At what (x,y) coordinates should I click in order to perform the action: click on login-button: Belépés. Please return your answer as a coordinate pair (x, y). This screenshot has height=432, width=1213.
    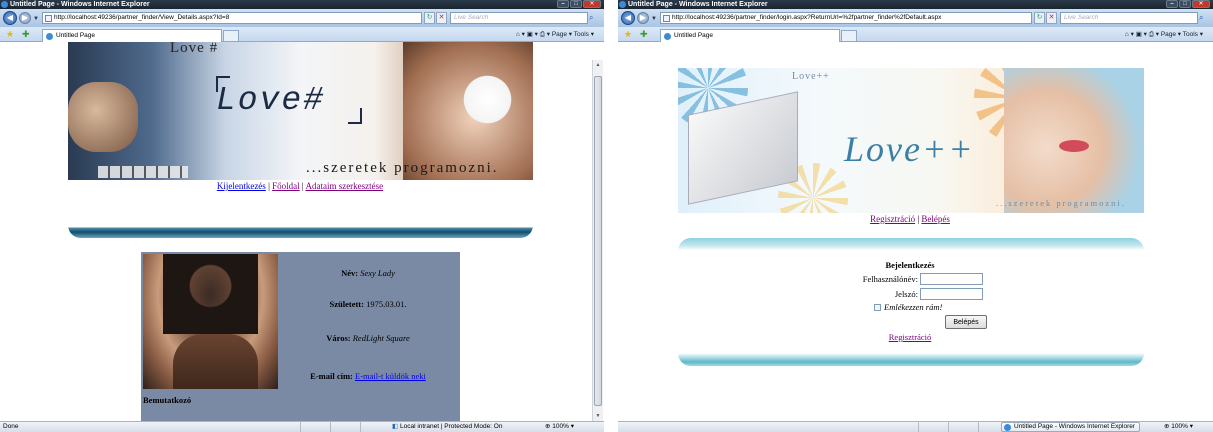
    Looking at the image, I should click on (966, 322).